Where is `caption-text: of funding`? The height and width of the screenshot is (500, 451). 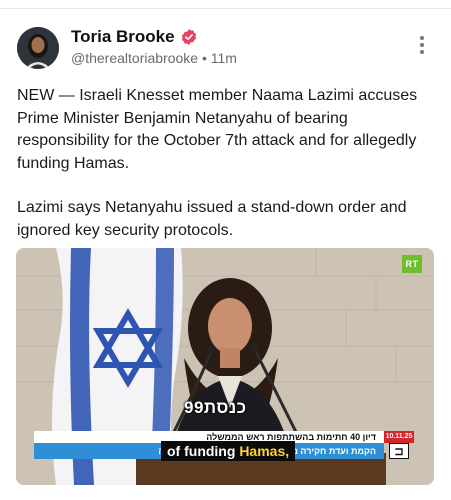 caption-text: of funding is located at coordinates (201, 451).